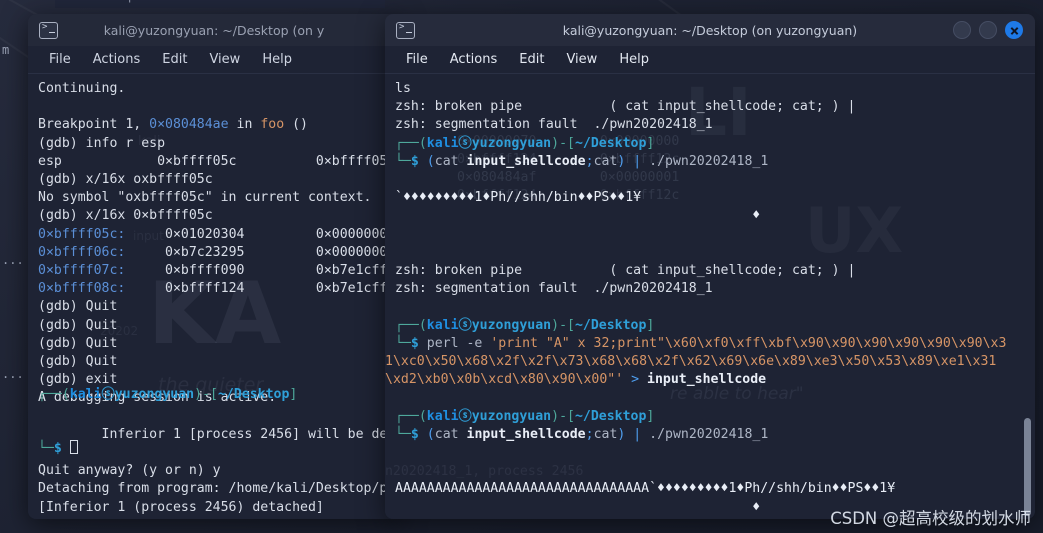 The image size is (1043, 533). Describe the element at coordinates (650, 143) in the screenshot. I see `prompt-box-close: ]` at that location.